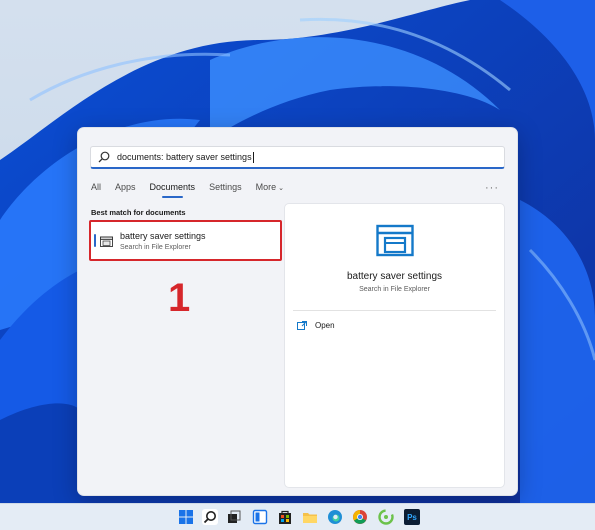  What do you see at coordinates (138, 212) in the screenshot?
I see `best-match-heading: Best match for documents` at bounding box center [138, 212].